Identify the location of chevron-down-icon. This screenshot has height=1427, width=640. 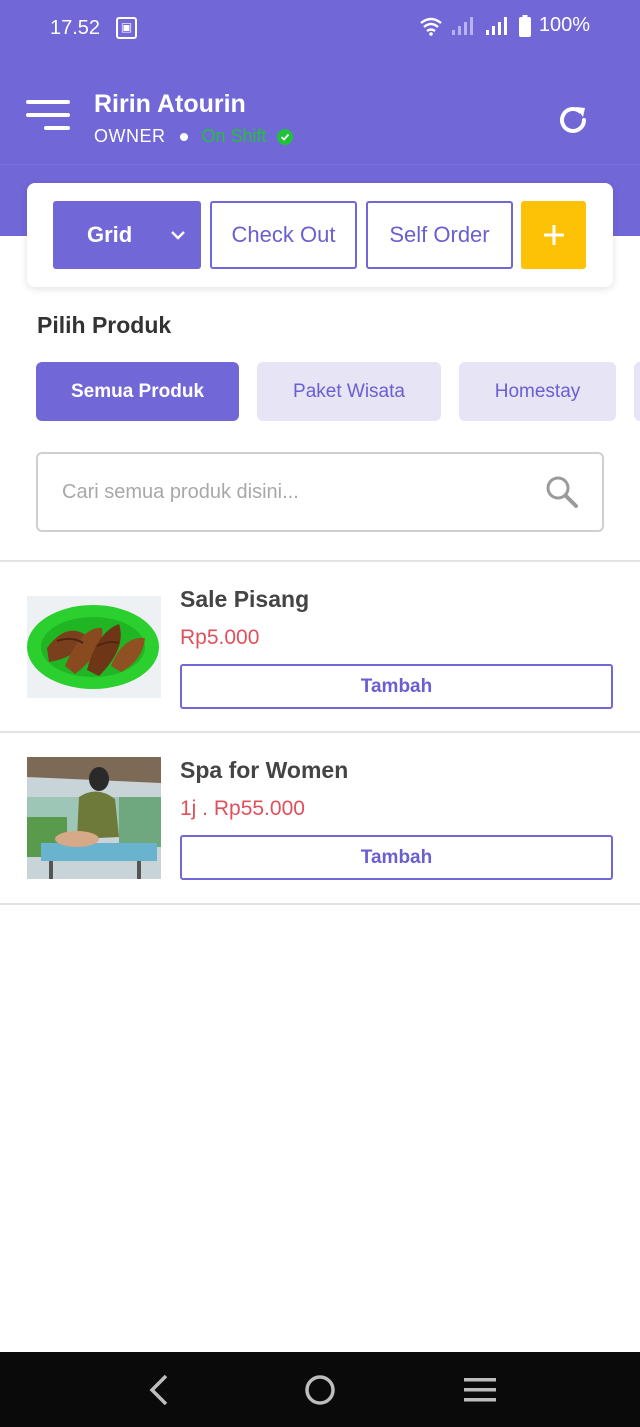
(178, 235).